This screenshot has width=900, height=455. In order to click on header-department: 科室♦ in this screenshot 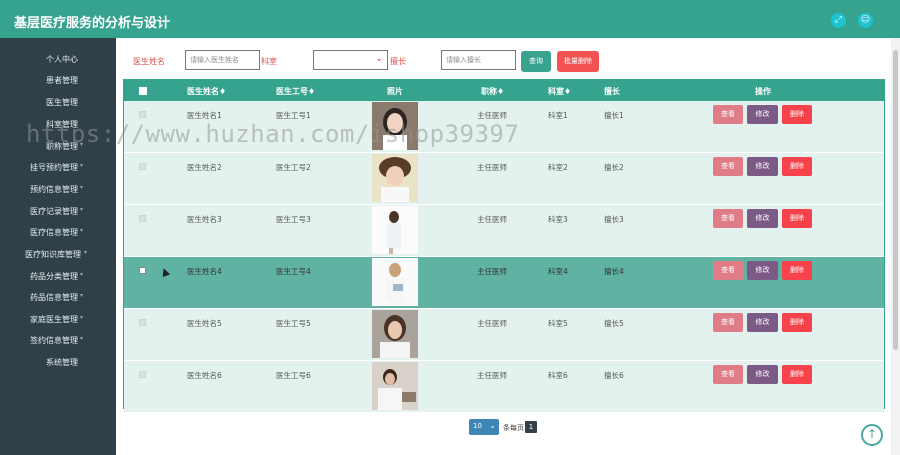, I will do `click(559, 91)`.